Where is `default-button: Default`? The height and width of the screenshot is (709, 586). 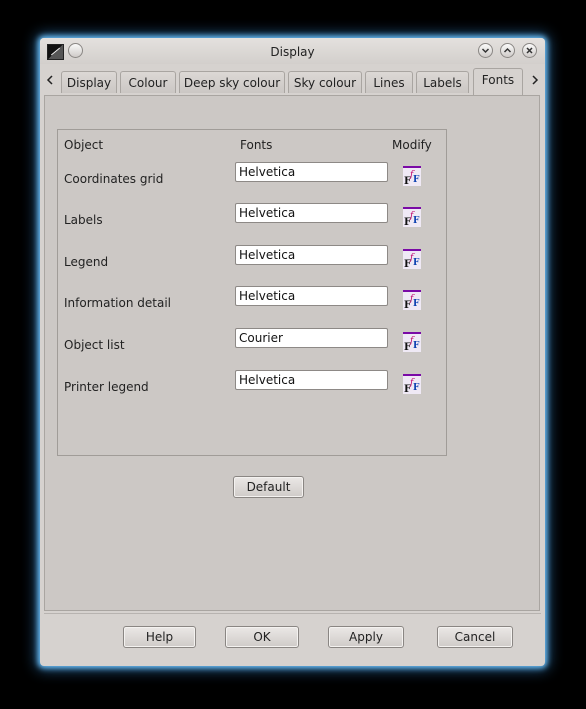 default-button: Default is located at coordinates (268, 487).